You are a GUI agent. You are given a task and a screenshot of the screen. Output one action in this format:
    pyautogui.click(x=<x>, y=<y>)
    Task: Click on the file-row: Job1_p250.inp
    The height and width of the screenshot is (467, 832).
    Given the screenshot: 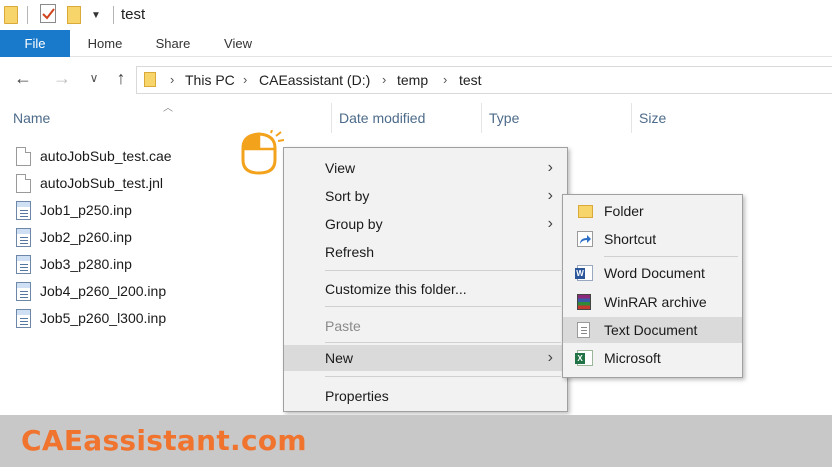 What is the action you would take?
    pyautogui.click(x=74, y=210)
    